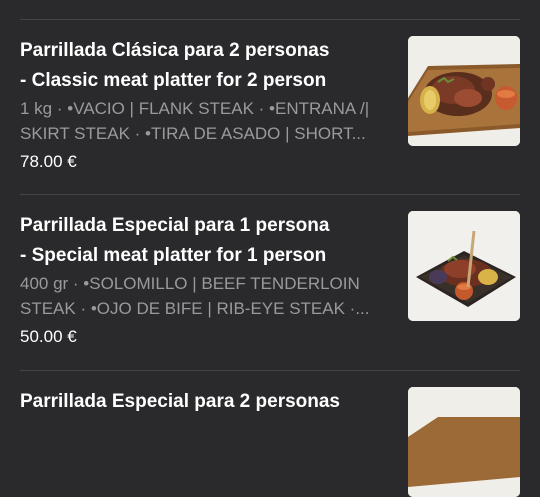  I want to click on item-description-line1: 400 gr · •SOLOMILLO | BEEF TENDERLOIN, so click(190, 283).